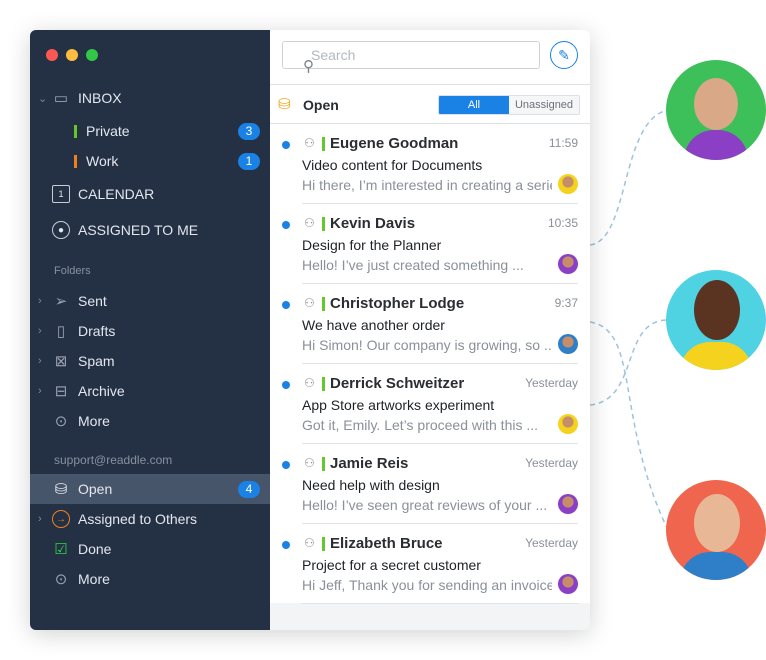 The height and width of the screenshot is (660, 766). I want to click on search-input: ⚲ Search, so click(411, 58).